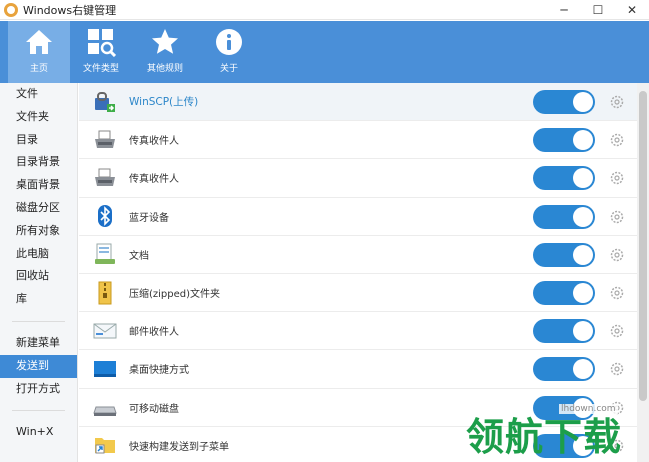  Describe the element at coordinates (105, 216) in the screenshot. I see `bluetooth-icon` at that location.